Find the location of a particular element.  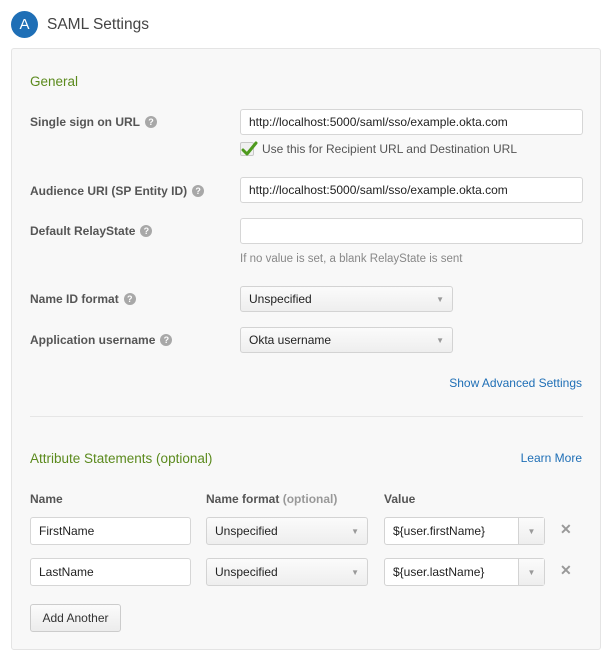

name-id-format-label-text: Name ID format is located at coordinates (74, 299).